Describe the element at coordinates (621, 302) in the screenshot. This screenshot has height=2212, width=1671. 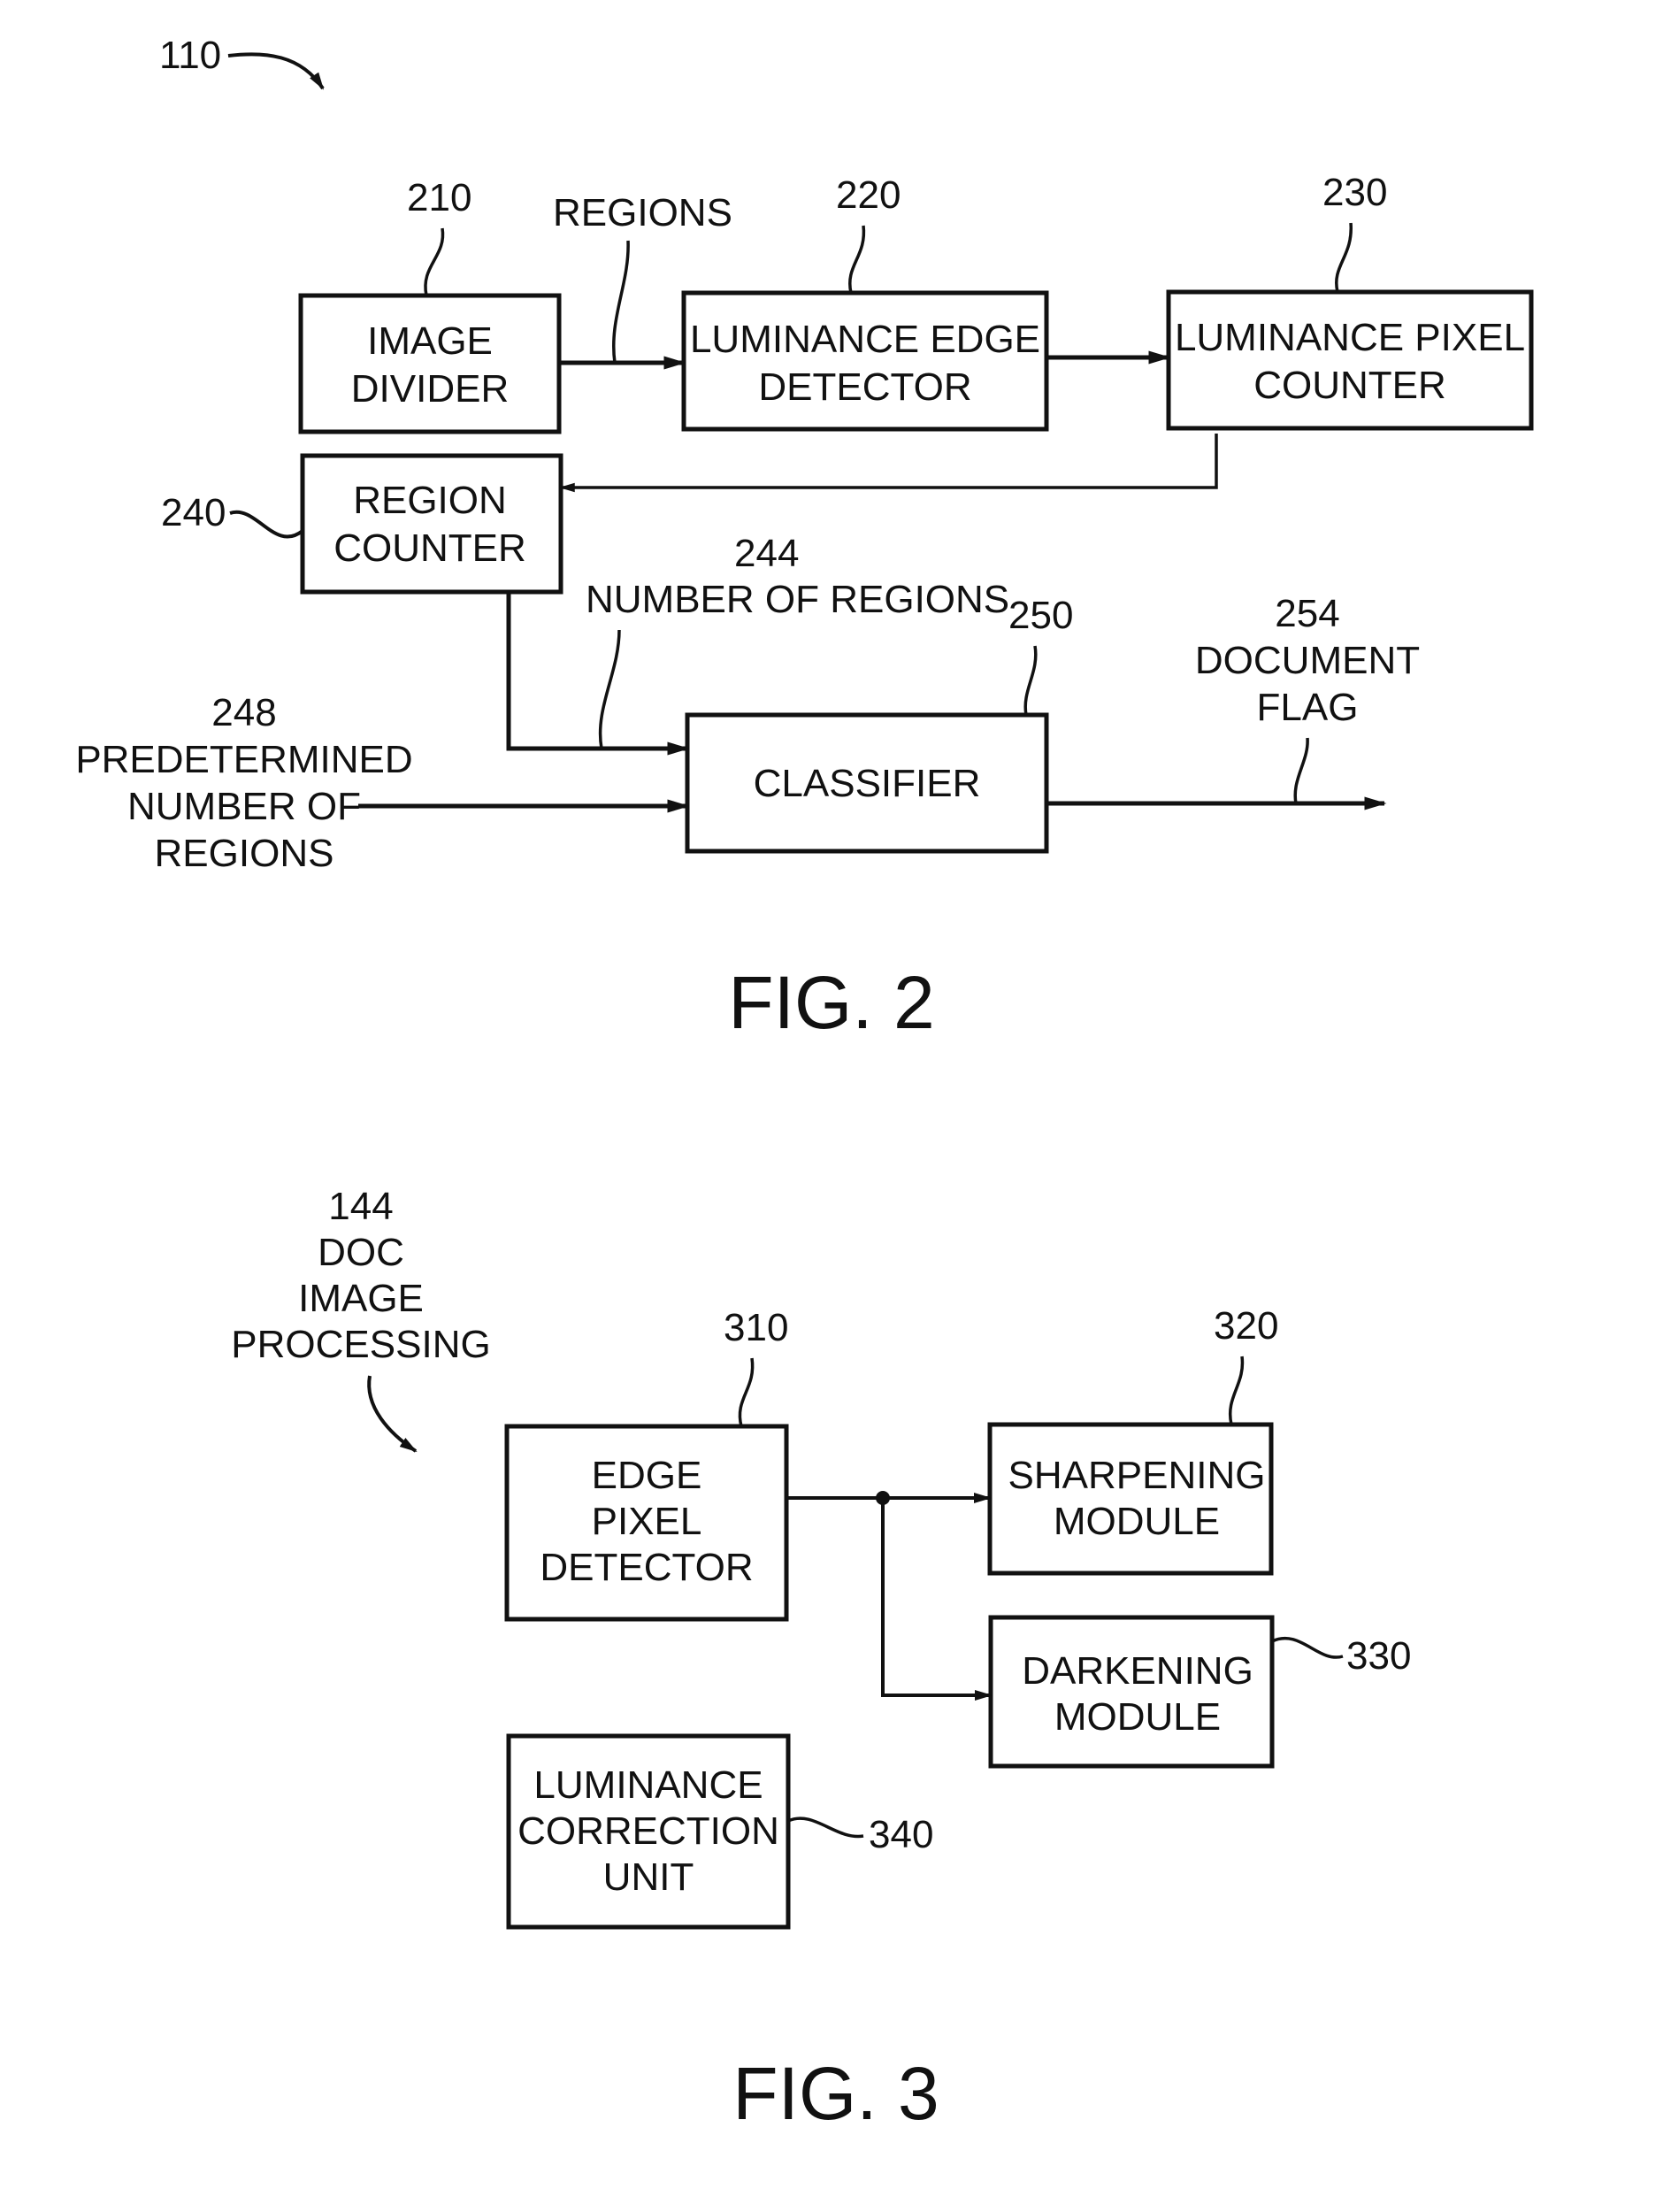
I see `regions-leader` at that location.